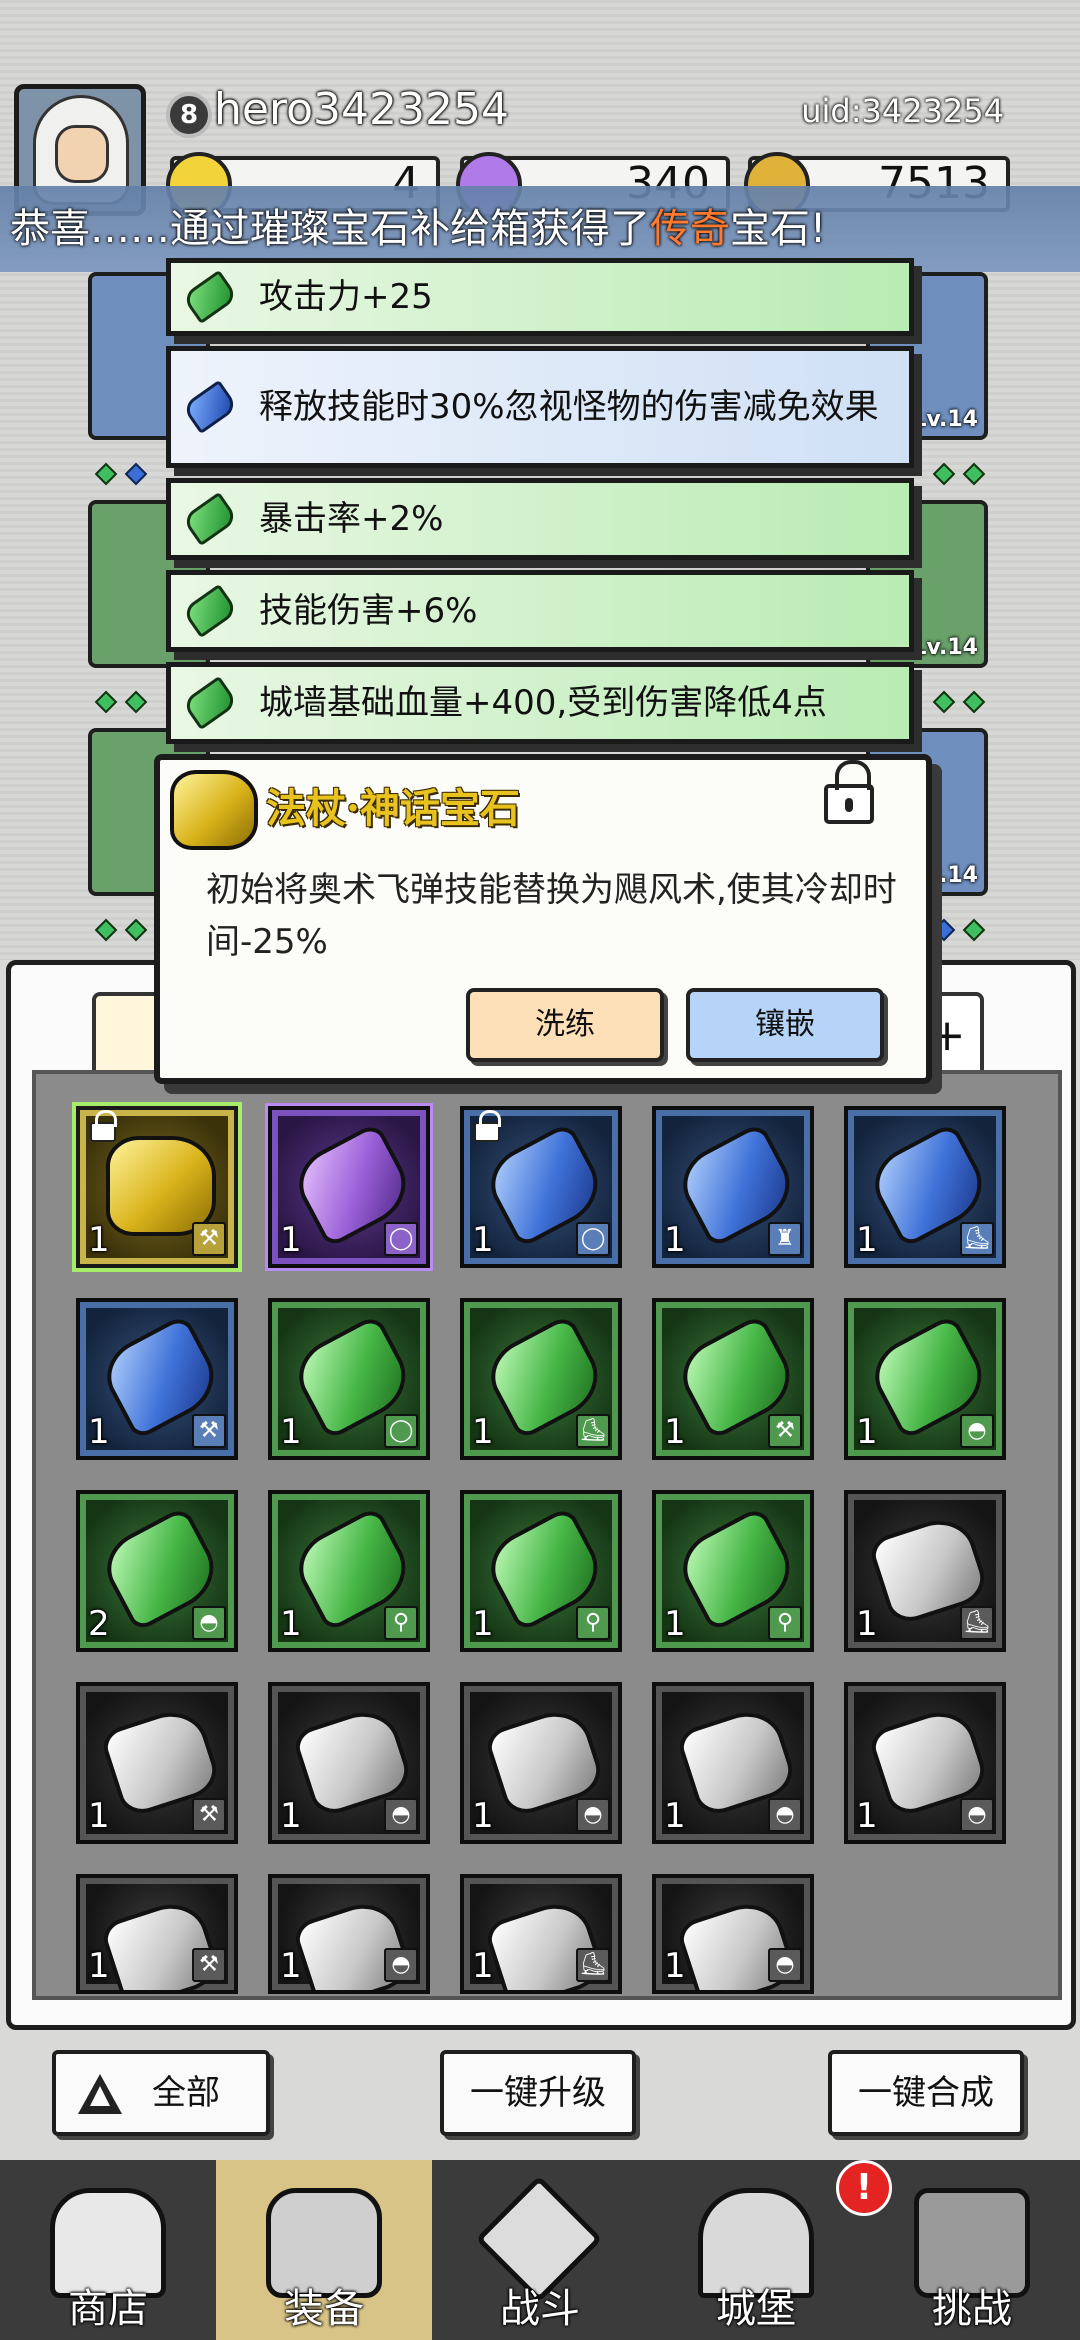  Describe the element at coordinates (157, 1571) in the screenshot. I see `inventory-gem-cell: 2 ◓` at that location.